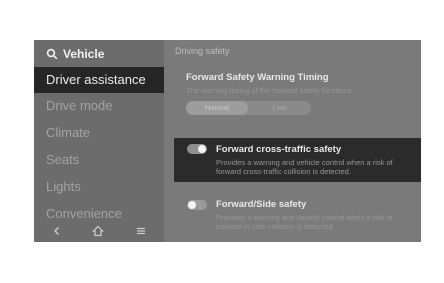 This screenshot has width=444, height=283. I want to click on cross-traffic-toggle, so click(197, 149).